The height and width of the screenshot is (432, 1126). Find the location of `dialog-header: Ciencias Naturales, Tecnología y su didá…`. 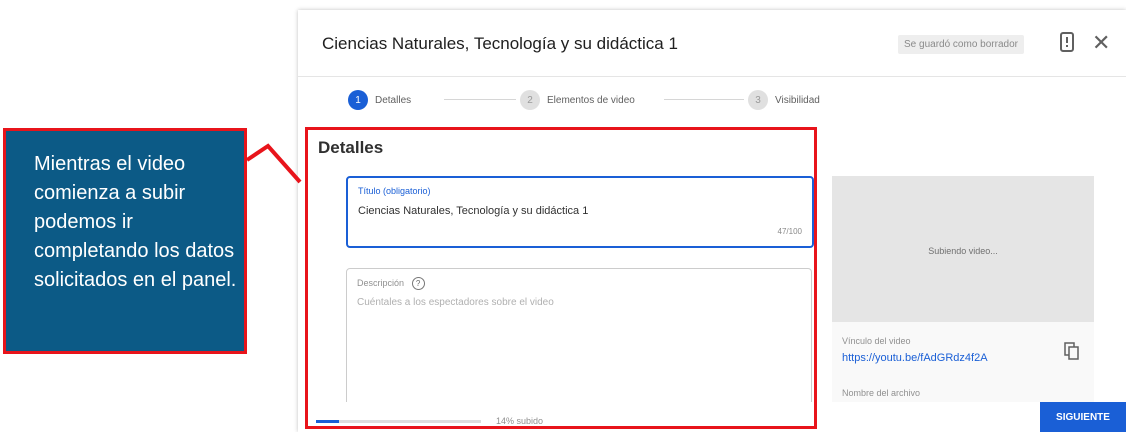

dialog-header: Ciencias Naturales, Tecnología y su didá… is located at coordinates (712, 43).